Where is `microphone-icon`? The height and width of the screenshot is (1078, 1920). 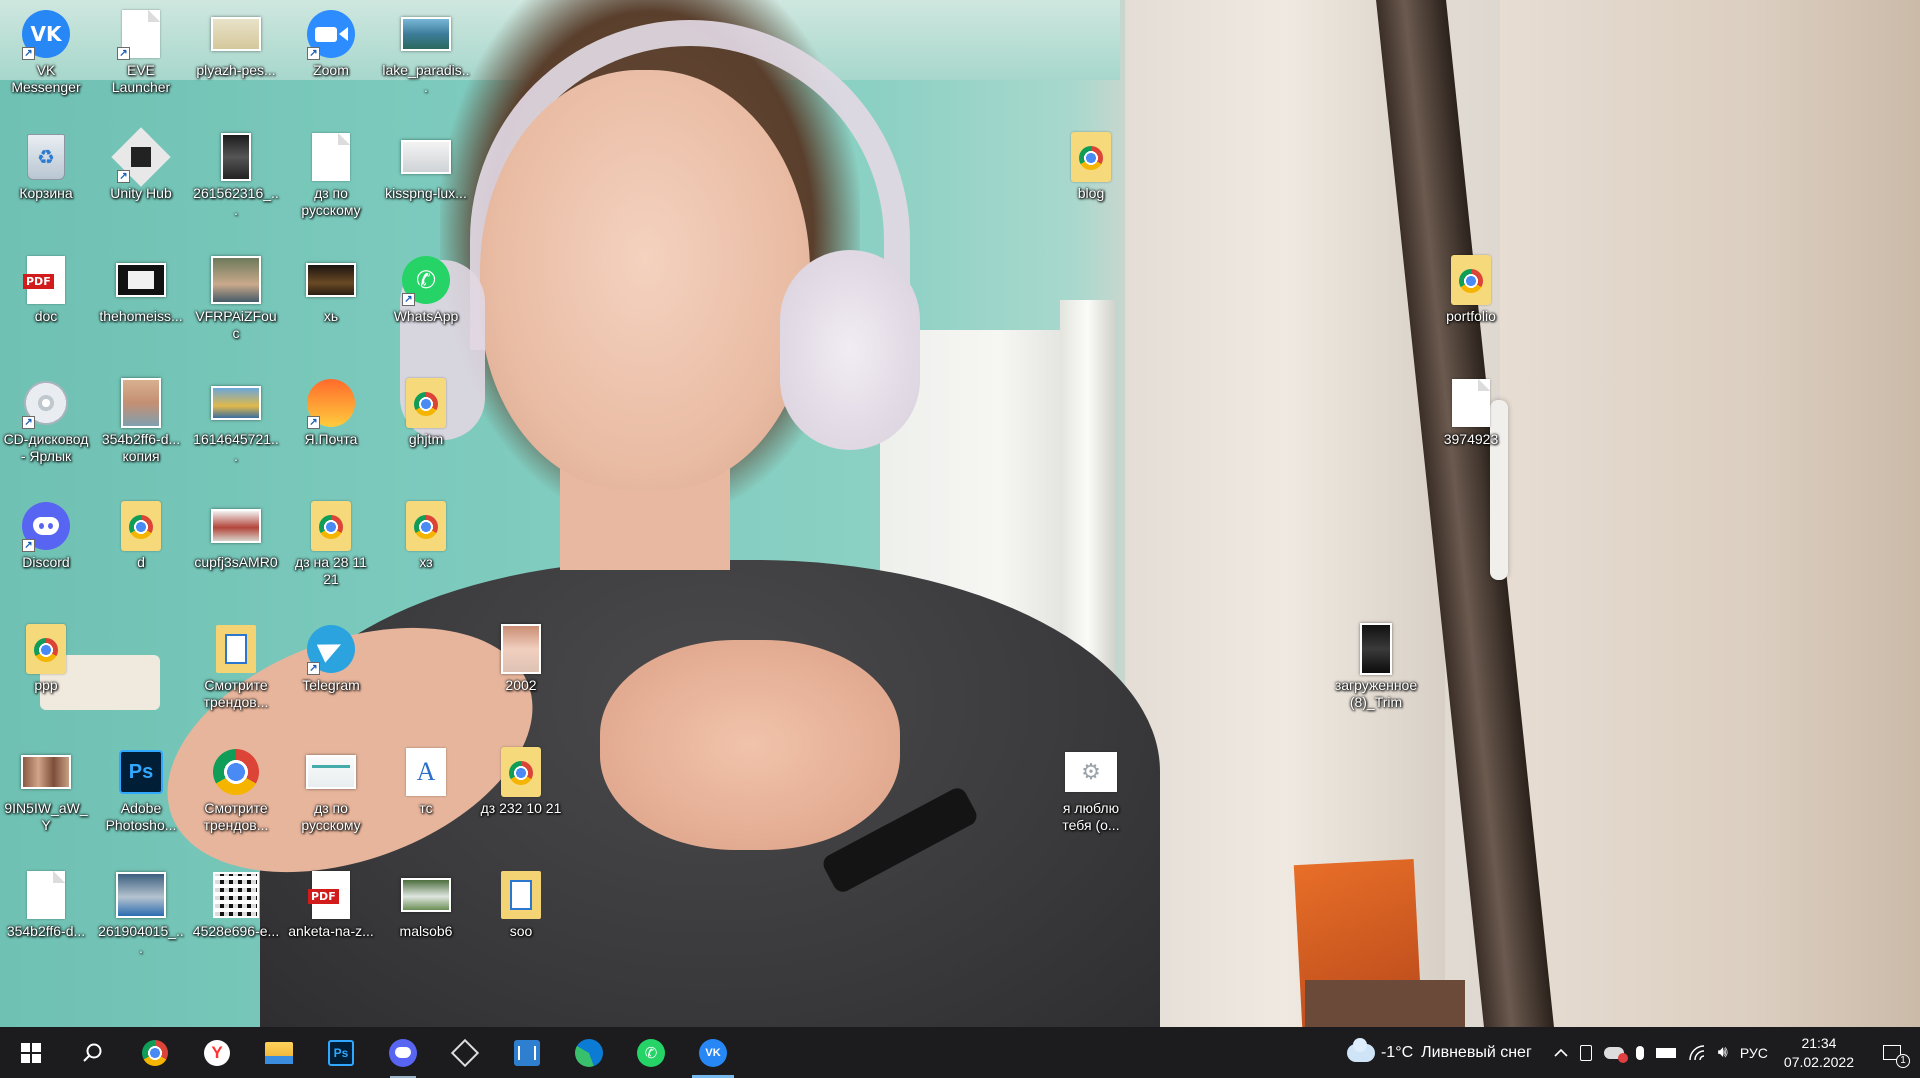 microphone-icon is located at coordinates (1639, 1052).